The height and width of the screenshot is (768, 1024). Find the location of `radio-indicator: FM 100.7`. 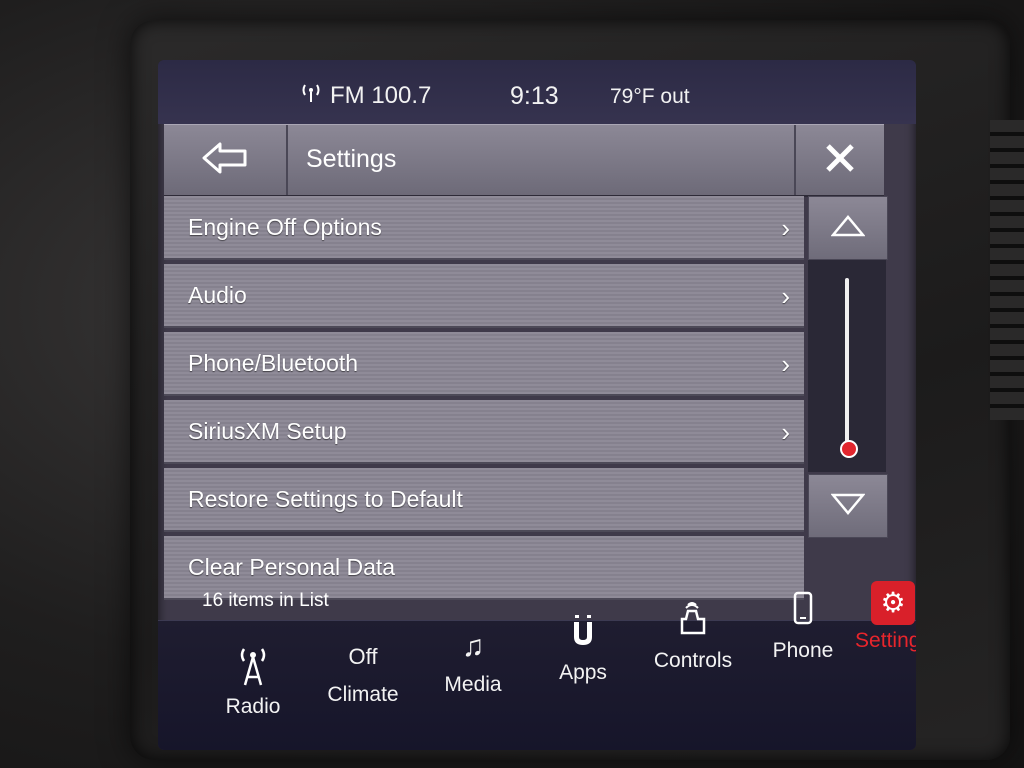

radio-indicator: FM 100.7 is located at coordinates (365, 96).